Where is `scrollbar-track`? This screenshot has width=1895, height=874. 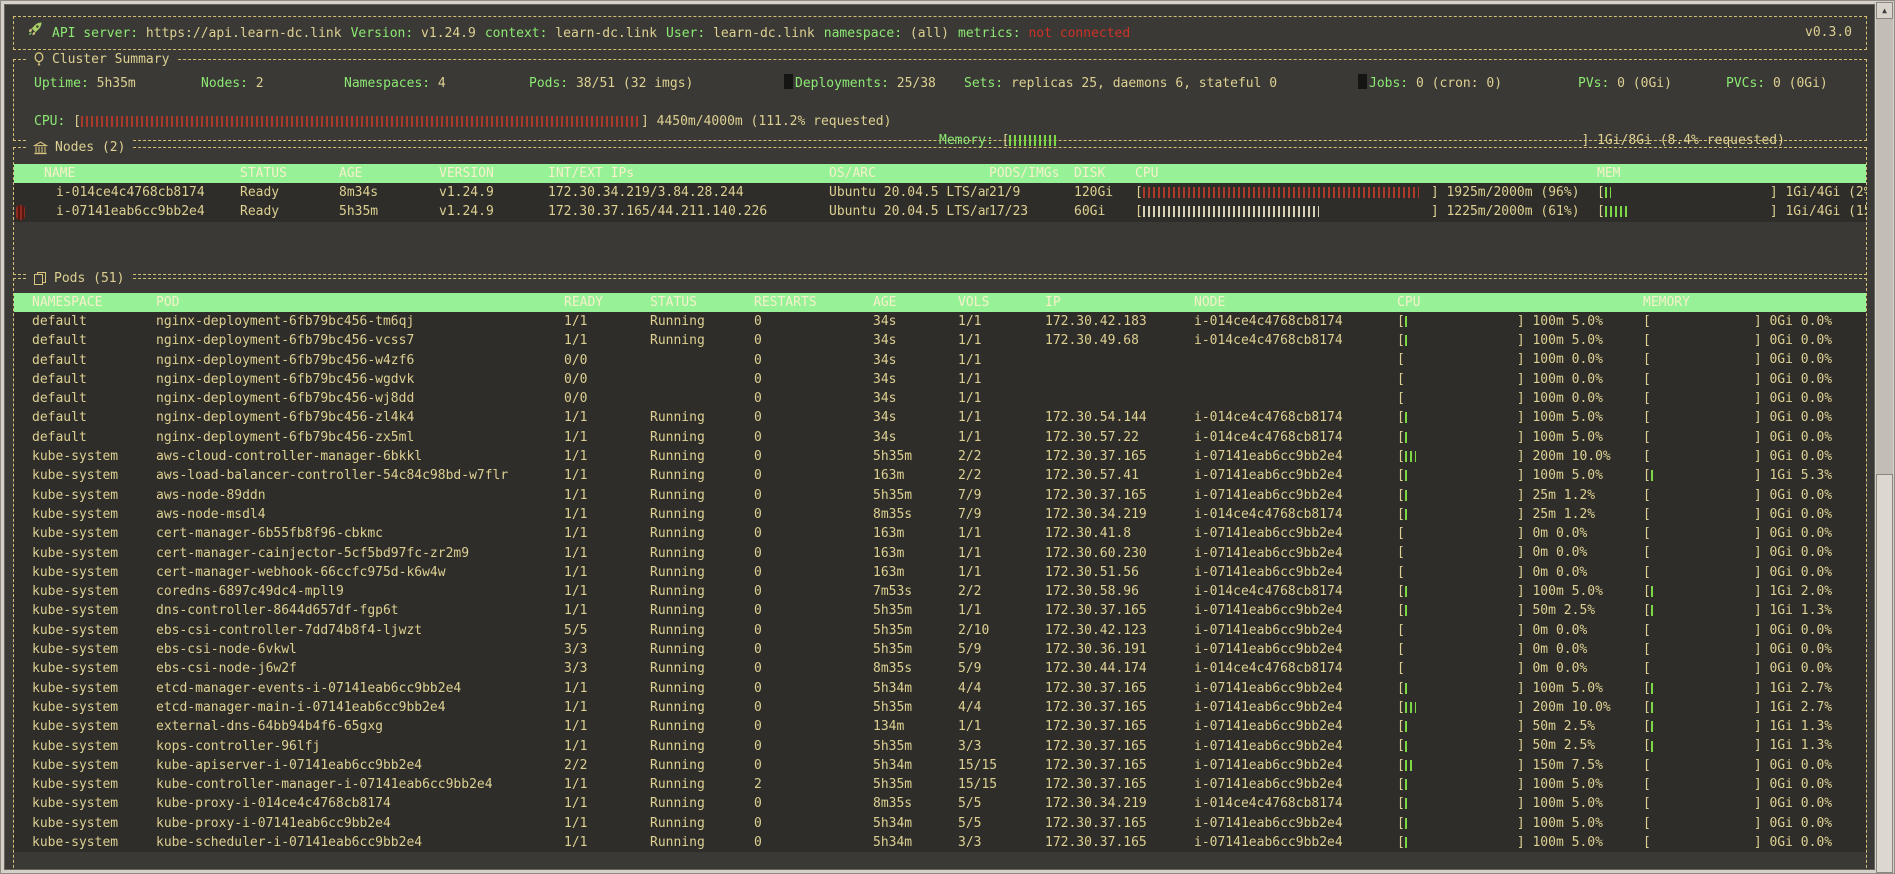
scrollbar-track is located at coordinates (1884, 446).